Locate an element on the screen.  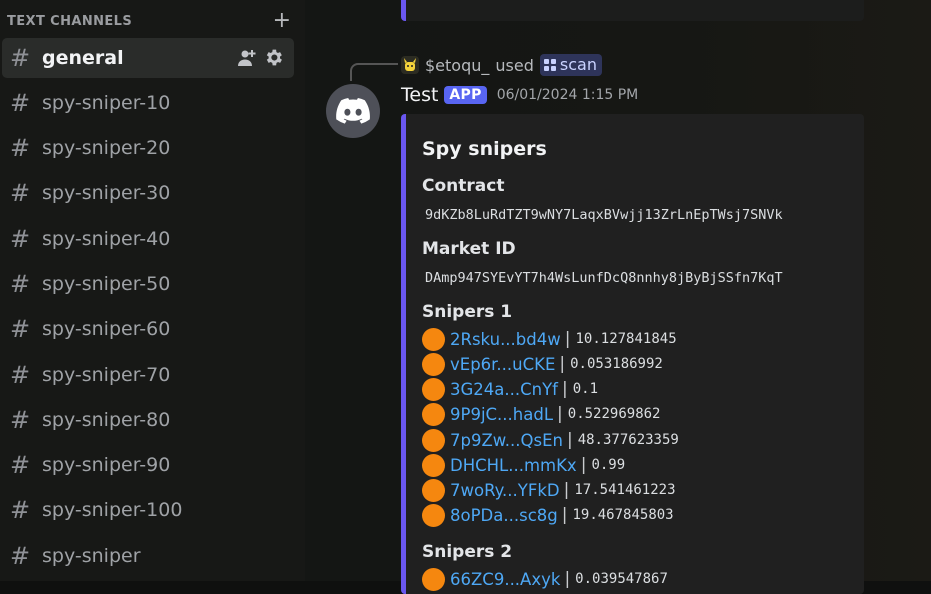
sniper-address-link: 66ZC9...Axyk is located at coordinates (505, 579).